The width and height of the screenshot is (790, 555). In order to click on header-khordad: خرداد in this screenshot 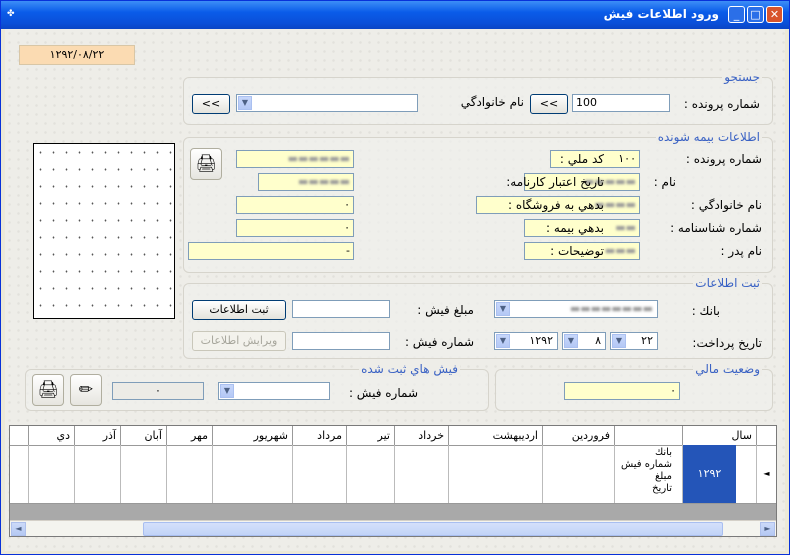, I will do `click(421, 435)`.